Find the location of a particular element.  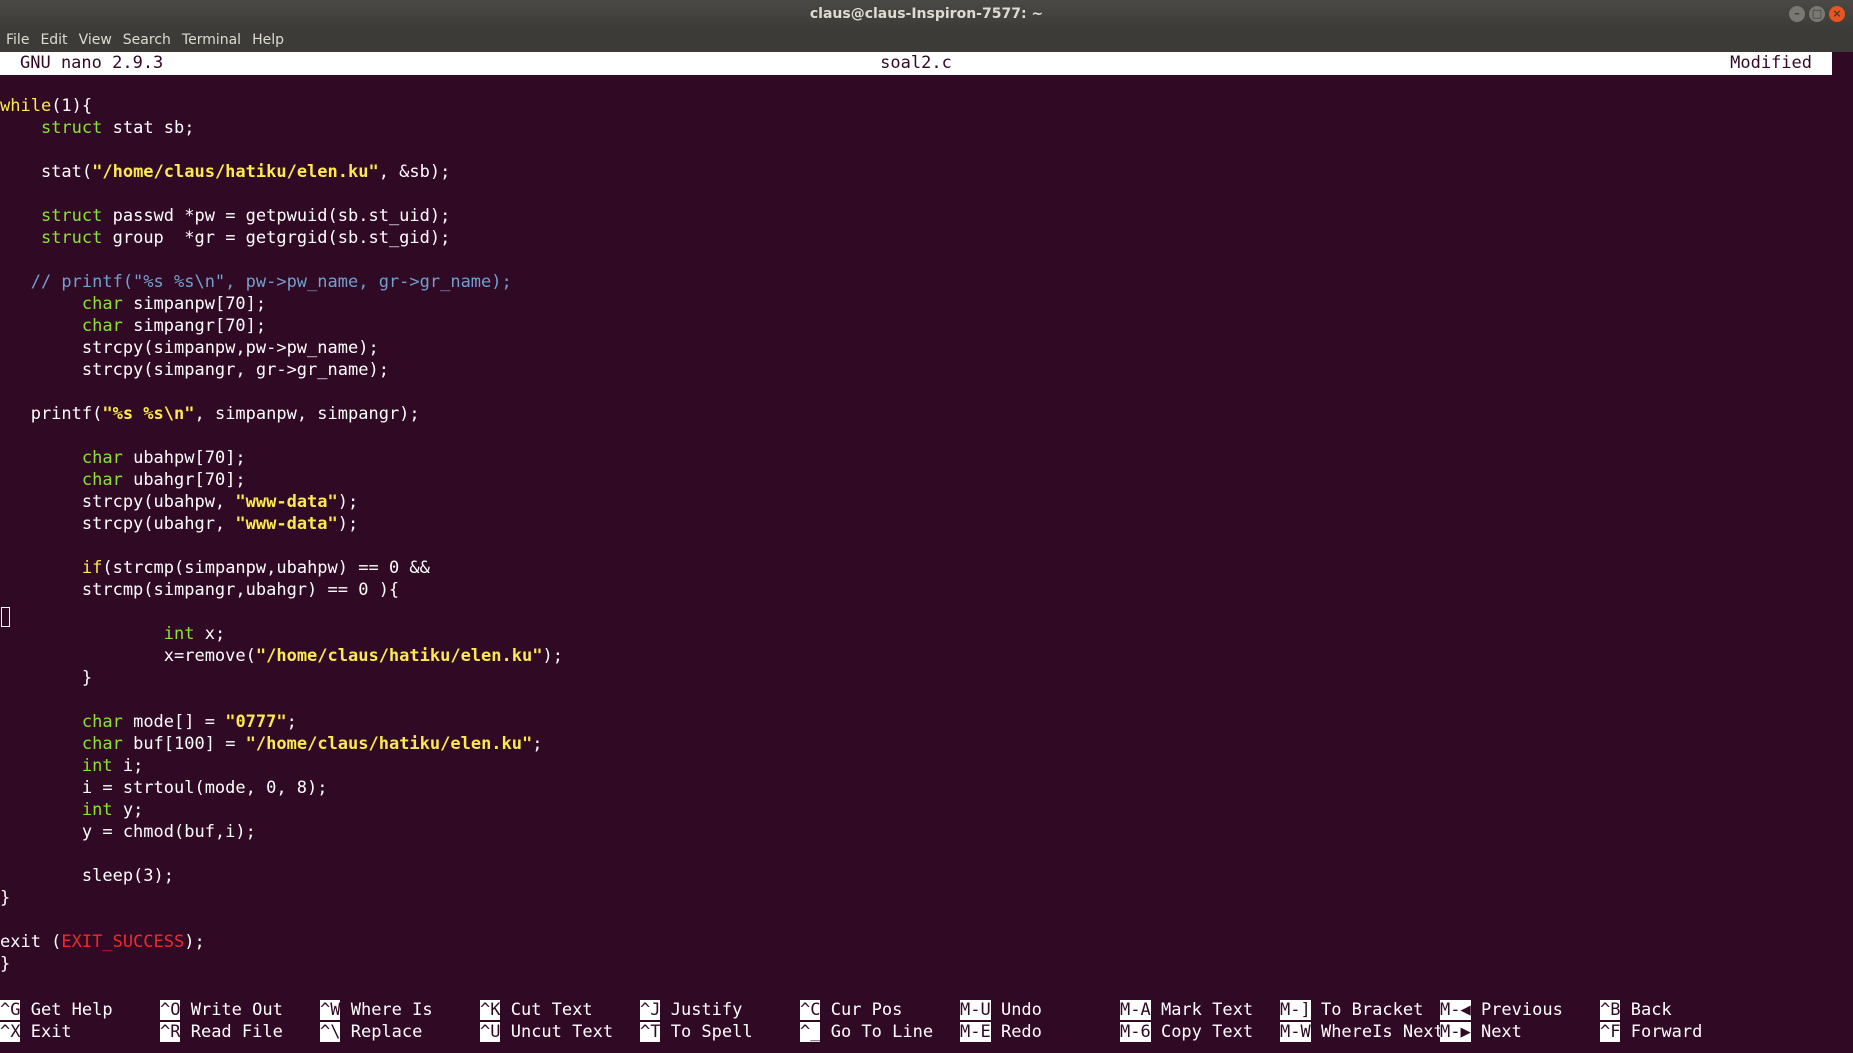

code-line: int i; is located at coordinates (281, 766).